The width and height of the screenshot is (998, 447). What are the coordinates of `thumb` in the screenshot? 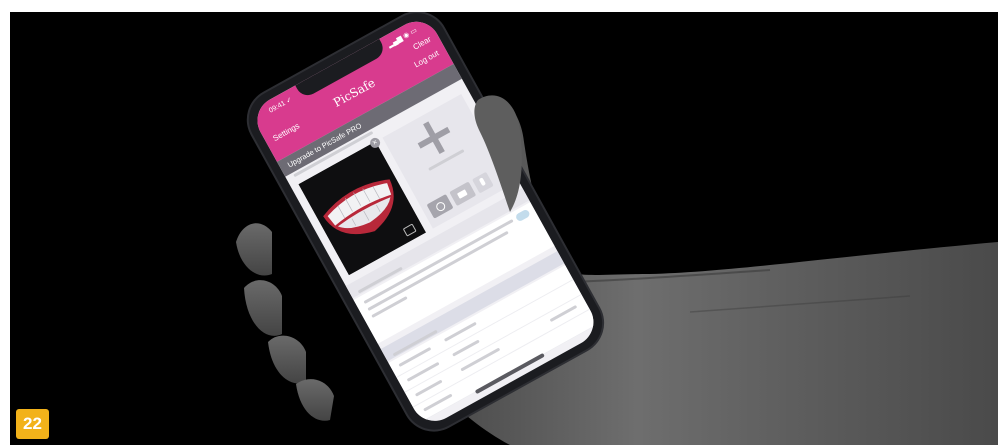 It's located at (498, 153).